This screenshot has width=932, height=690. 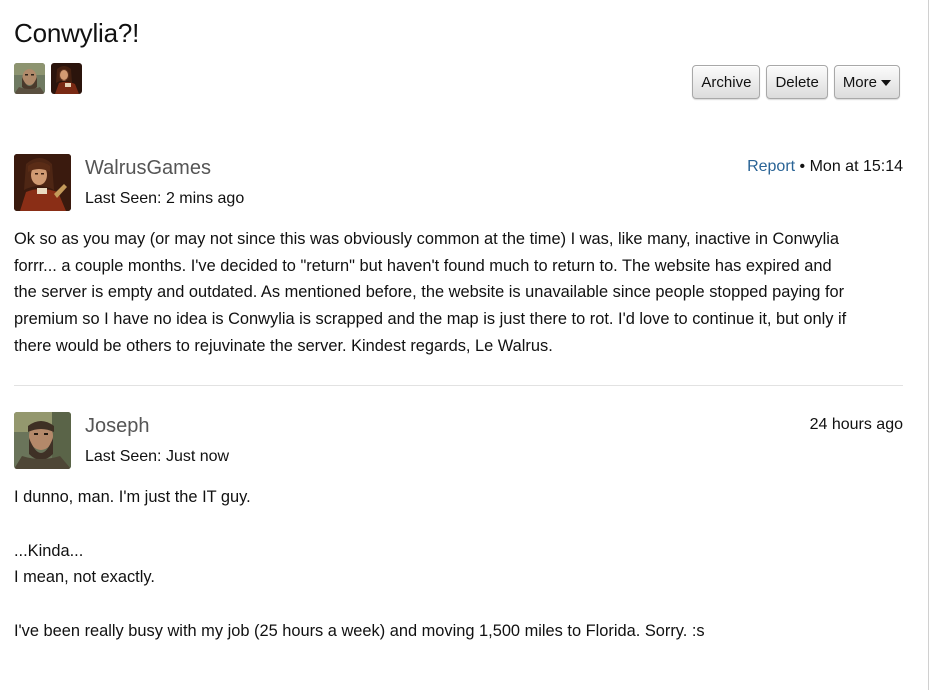 I want to click on caret-down-icon, so click(x=886, y=82).